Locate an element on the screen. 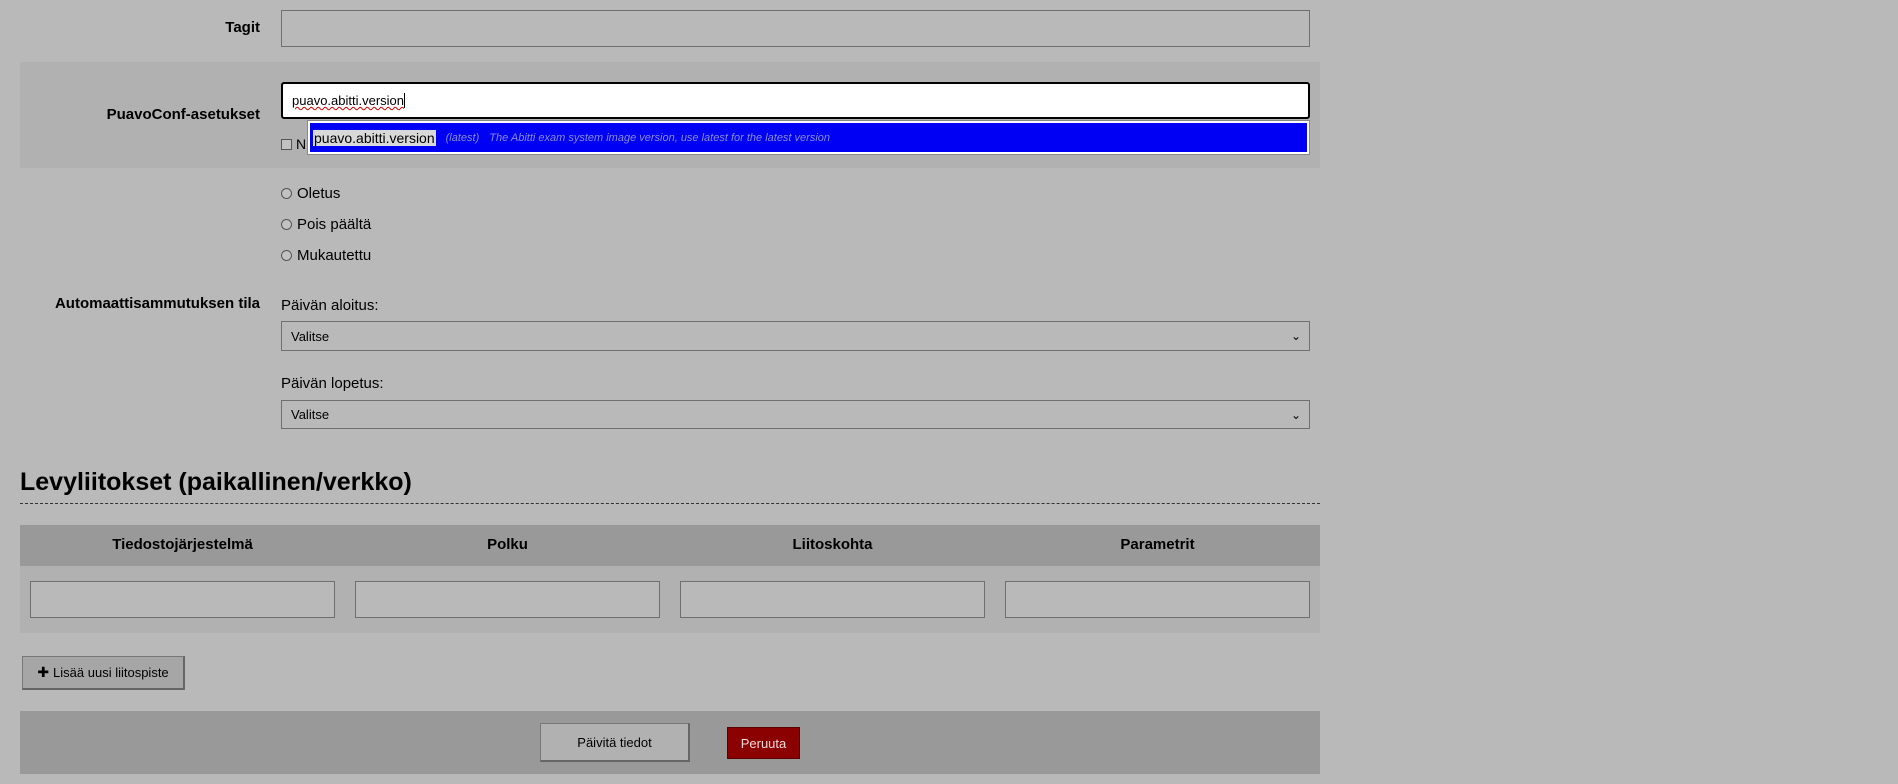  radio-oletus: Oletus is located at coordinates (310, 193).